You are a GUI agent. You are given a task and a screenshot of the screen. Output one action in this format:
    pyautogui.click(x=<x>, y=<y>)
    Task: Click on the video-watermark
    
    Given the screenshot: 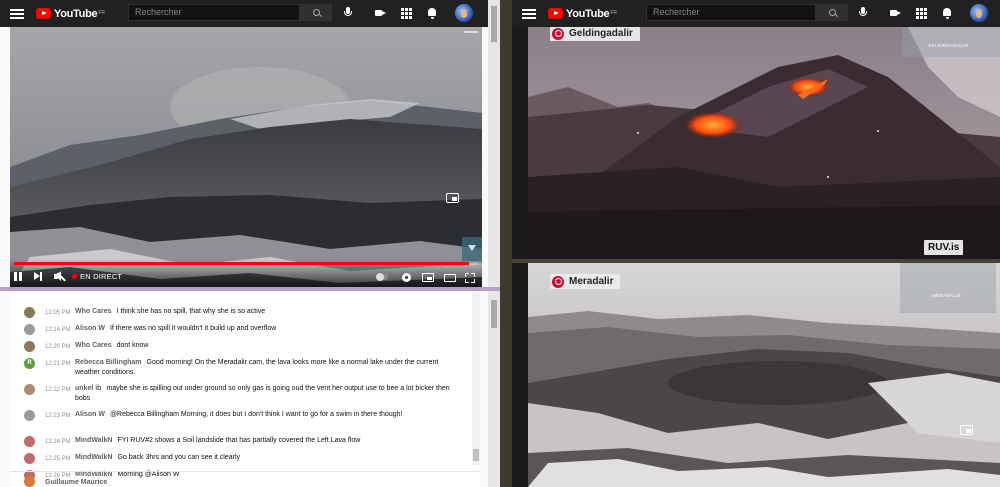 What is the action you would take?
    pyautogui.click(x=471, y=32)
    